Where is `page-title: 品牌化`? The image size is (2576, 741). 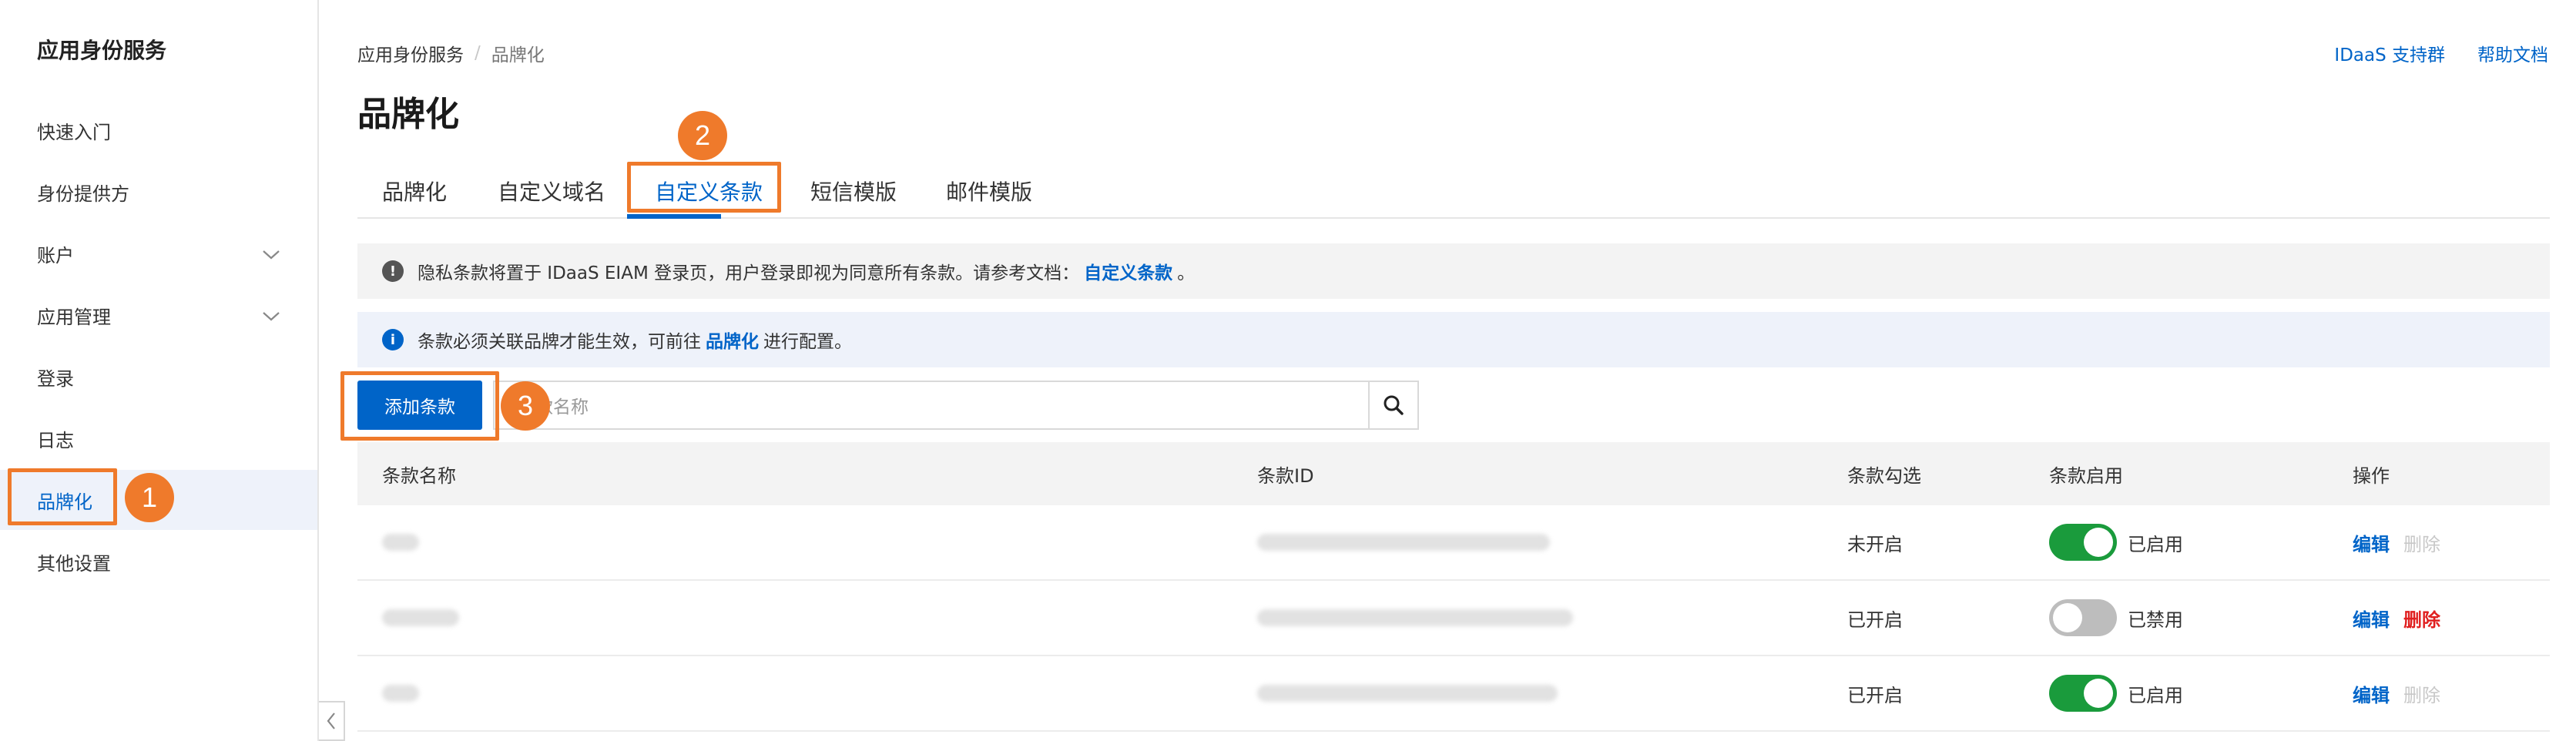
page-title: 品牌化 is located at coordinates (408, 115).